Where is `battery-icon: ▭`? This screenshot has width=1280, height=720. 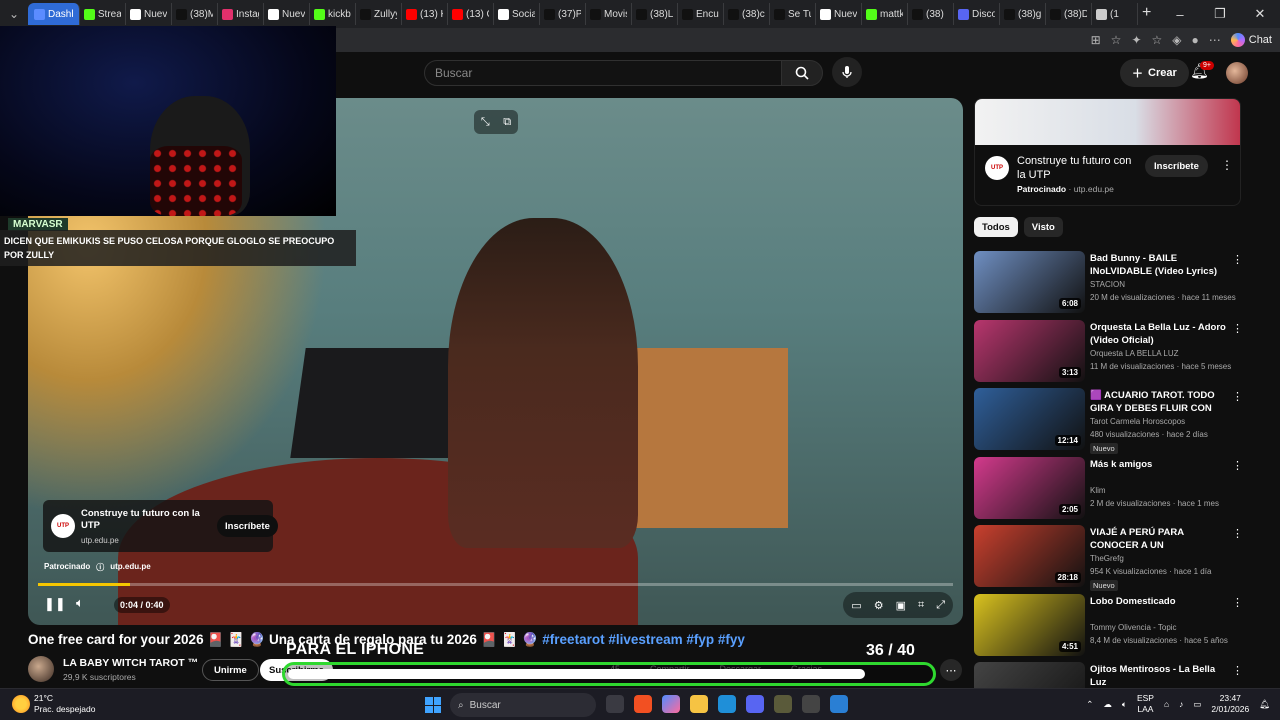 battery-icon: ▭ is located at coordinates (1197, 704).